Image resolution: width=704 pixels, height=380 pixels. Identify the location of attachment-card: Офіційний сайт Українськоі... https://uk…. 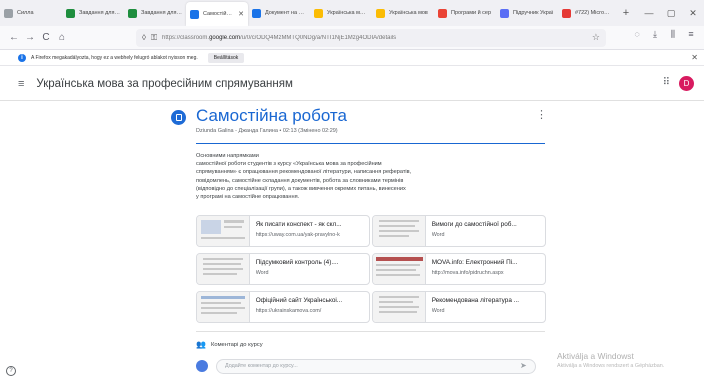
(283, 307).